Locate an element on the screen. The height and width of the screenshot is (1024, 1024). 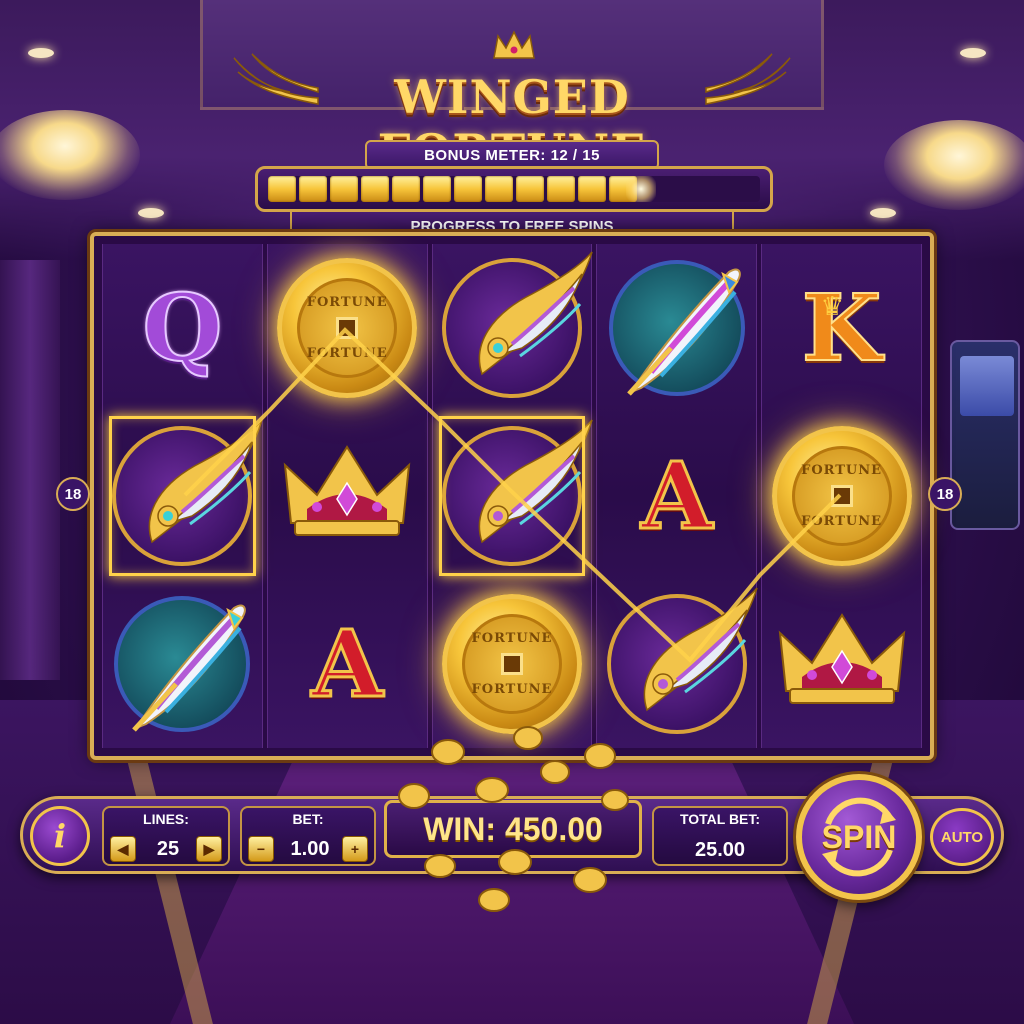
bonus-meter-fill is located at coordinates (452, 189).